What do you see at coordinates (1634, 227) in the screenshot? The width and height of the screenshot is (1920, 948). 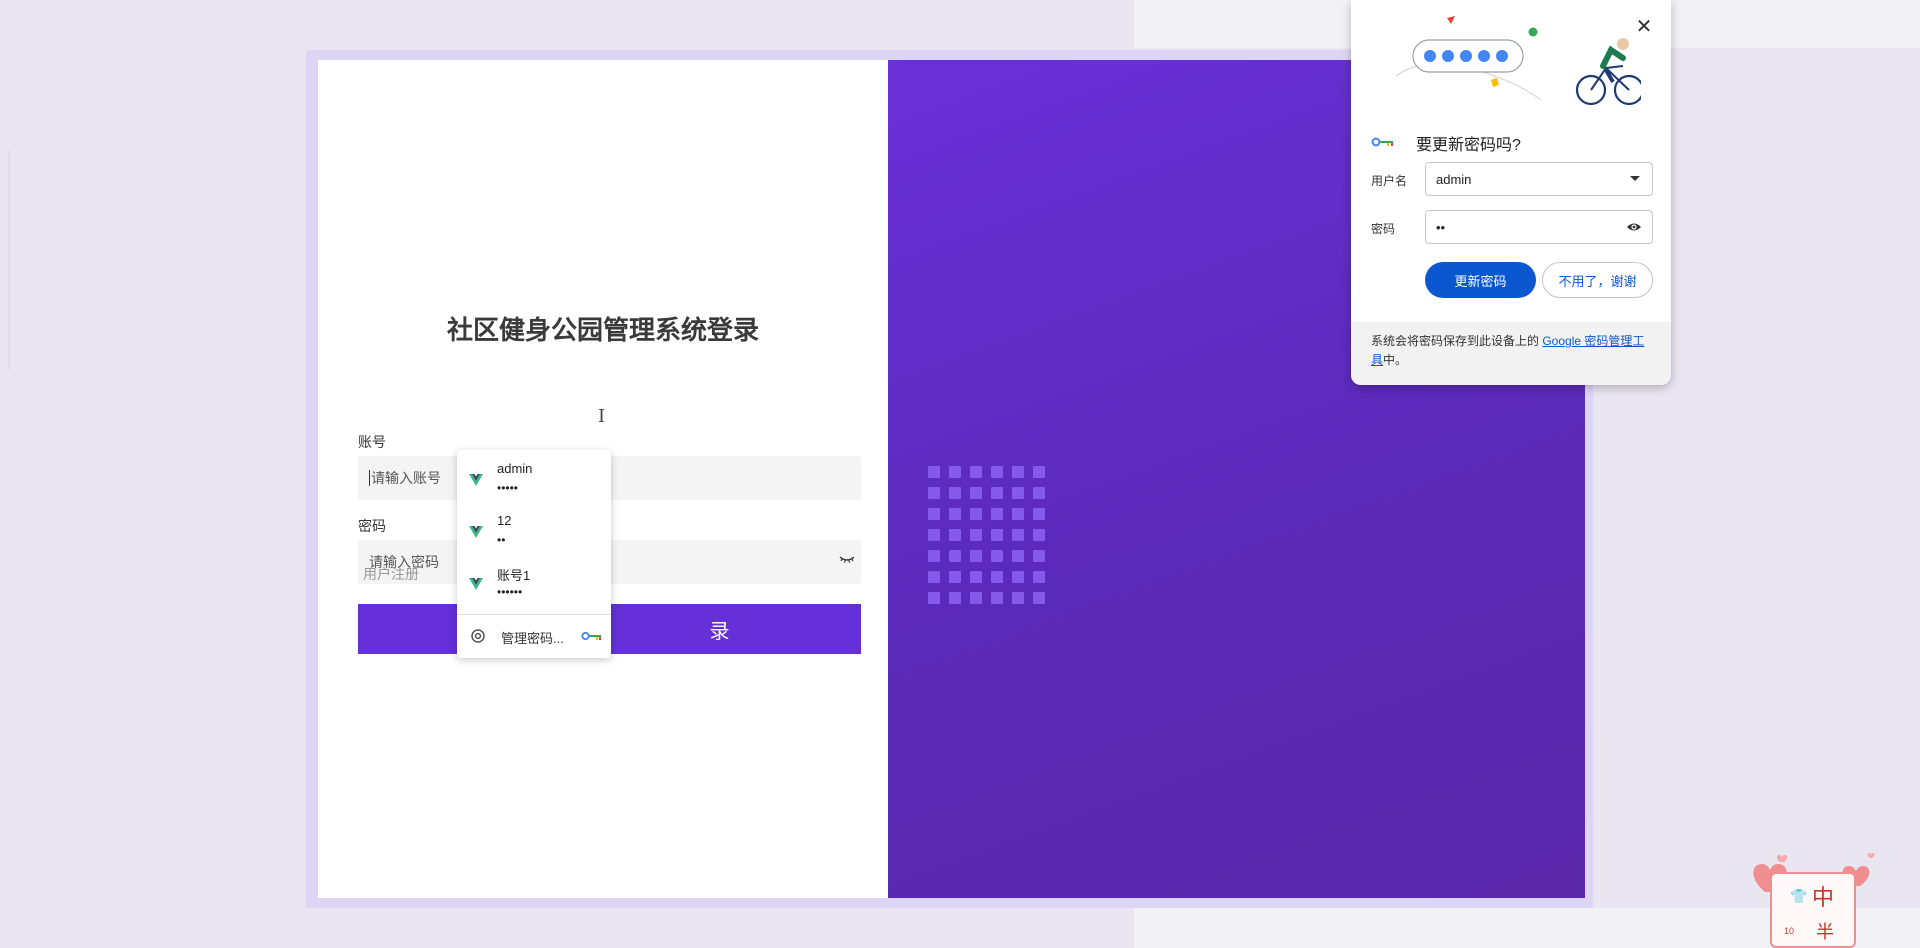 I see `eye-icon` at bounding box center [1634, 227].